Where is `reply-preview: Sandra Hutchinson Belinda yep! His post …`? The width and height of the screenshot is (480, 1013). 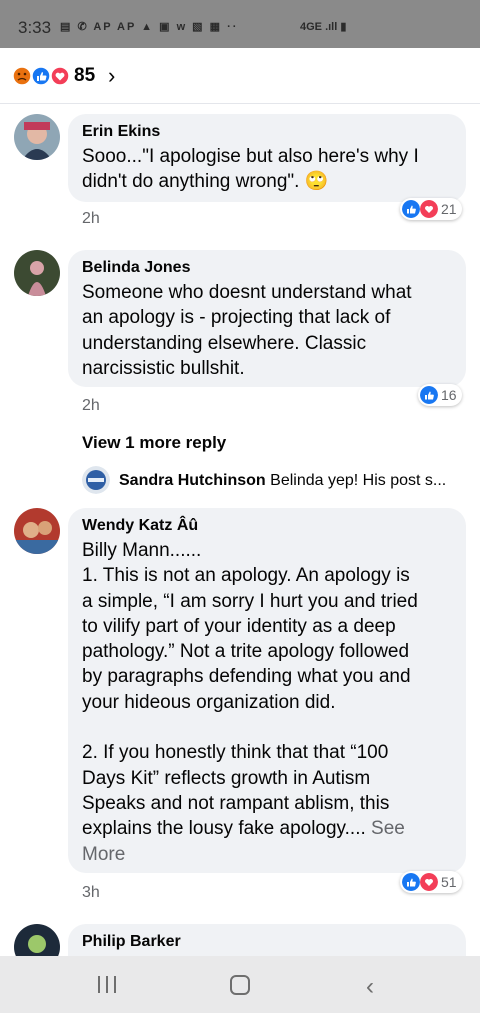
reply-preview: Sandra Hutchinson Belinda yep! His post … is located at coordinates (282, 481).